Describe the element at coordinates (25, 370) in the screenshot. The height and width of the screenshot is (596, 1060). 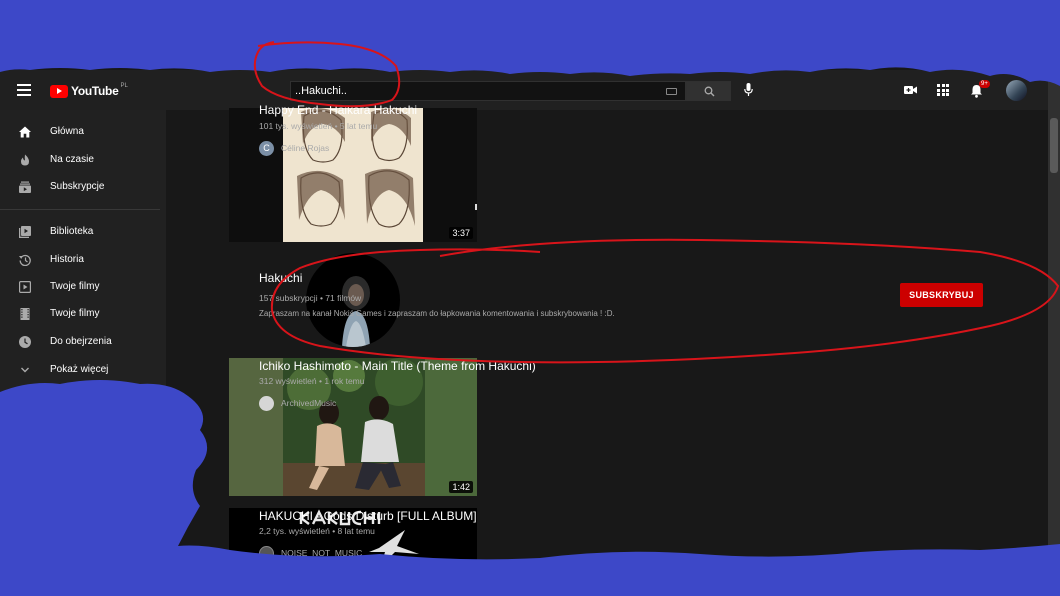
I see `chevron-down-icon` at that location.